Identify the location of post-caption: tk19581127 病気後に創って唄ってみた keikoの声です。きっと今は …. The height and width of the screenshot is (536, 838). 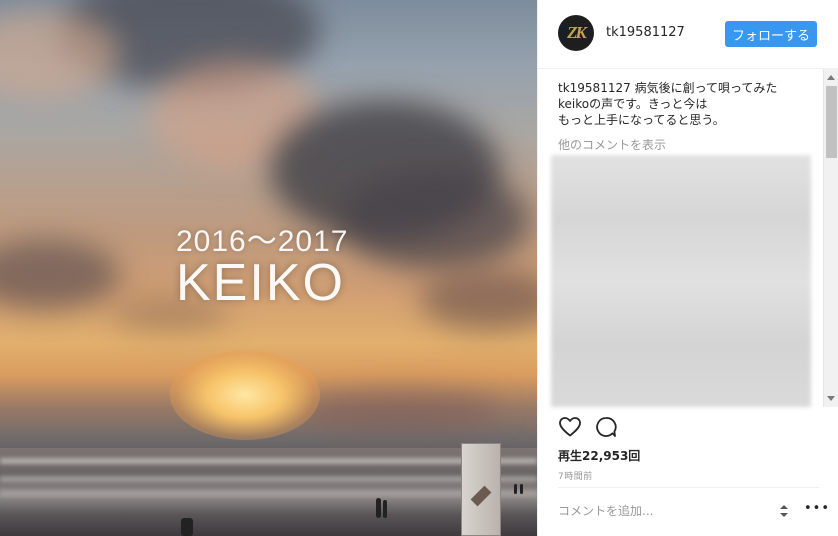
(689, 104).